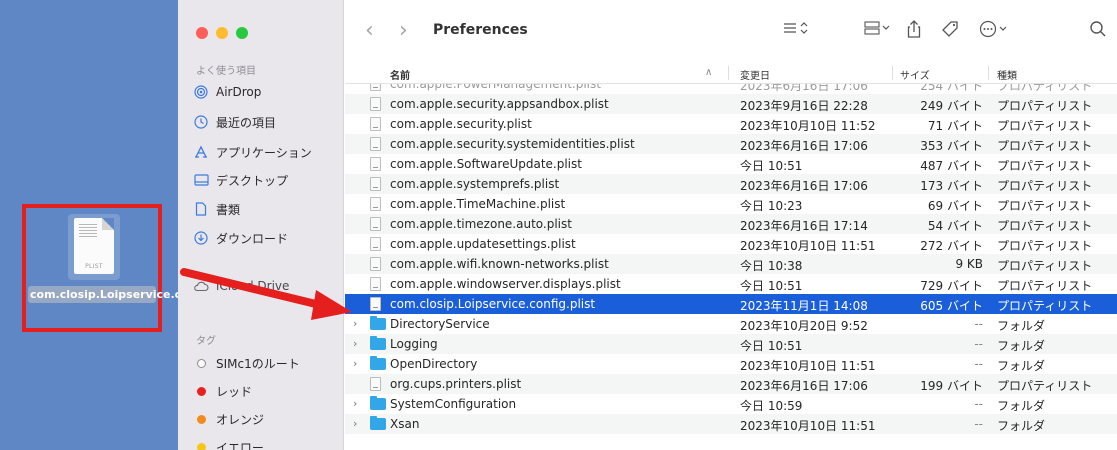 Image resolution: width=1117 pixels, height=450 pixels. I want to click on sidebar-item-recents: 最近の項目, so click(265, 122).